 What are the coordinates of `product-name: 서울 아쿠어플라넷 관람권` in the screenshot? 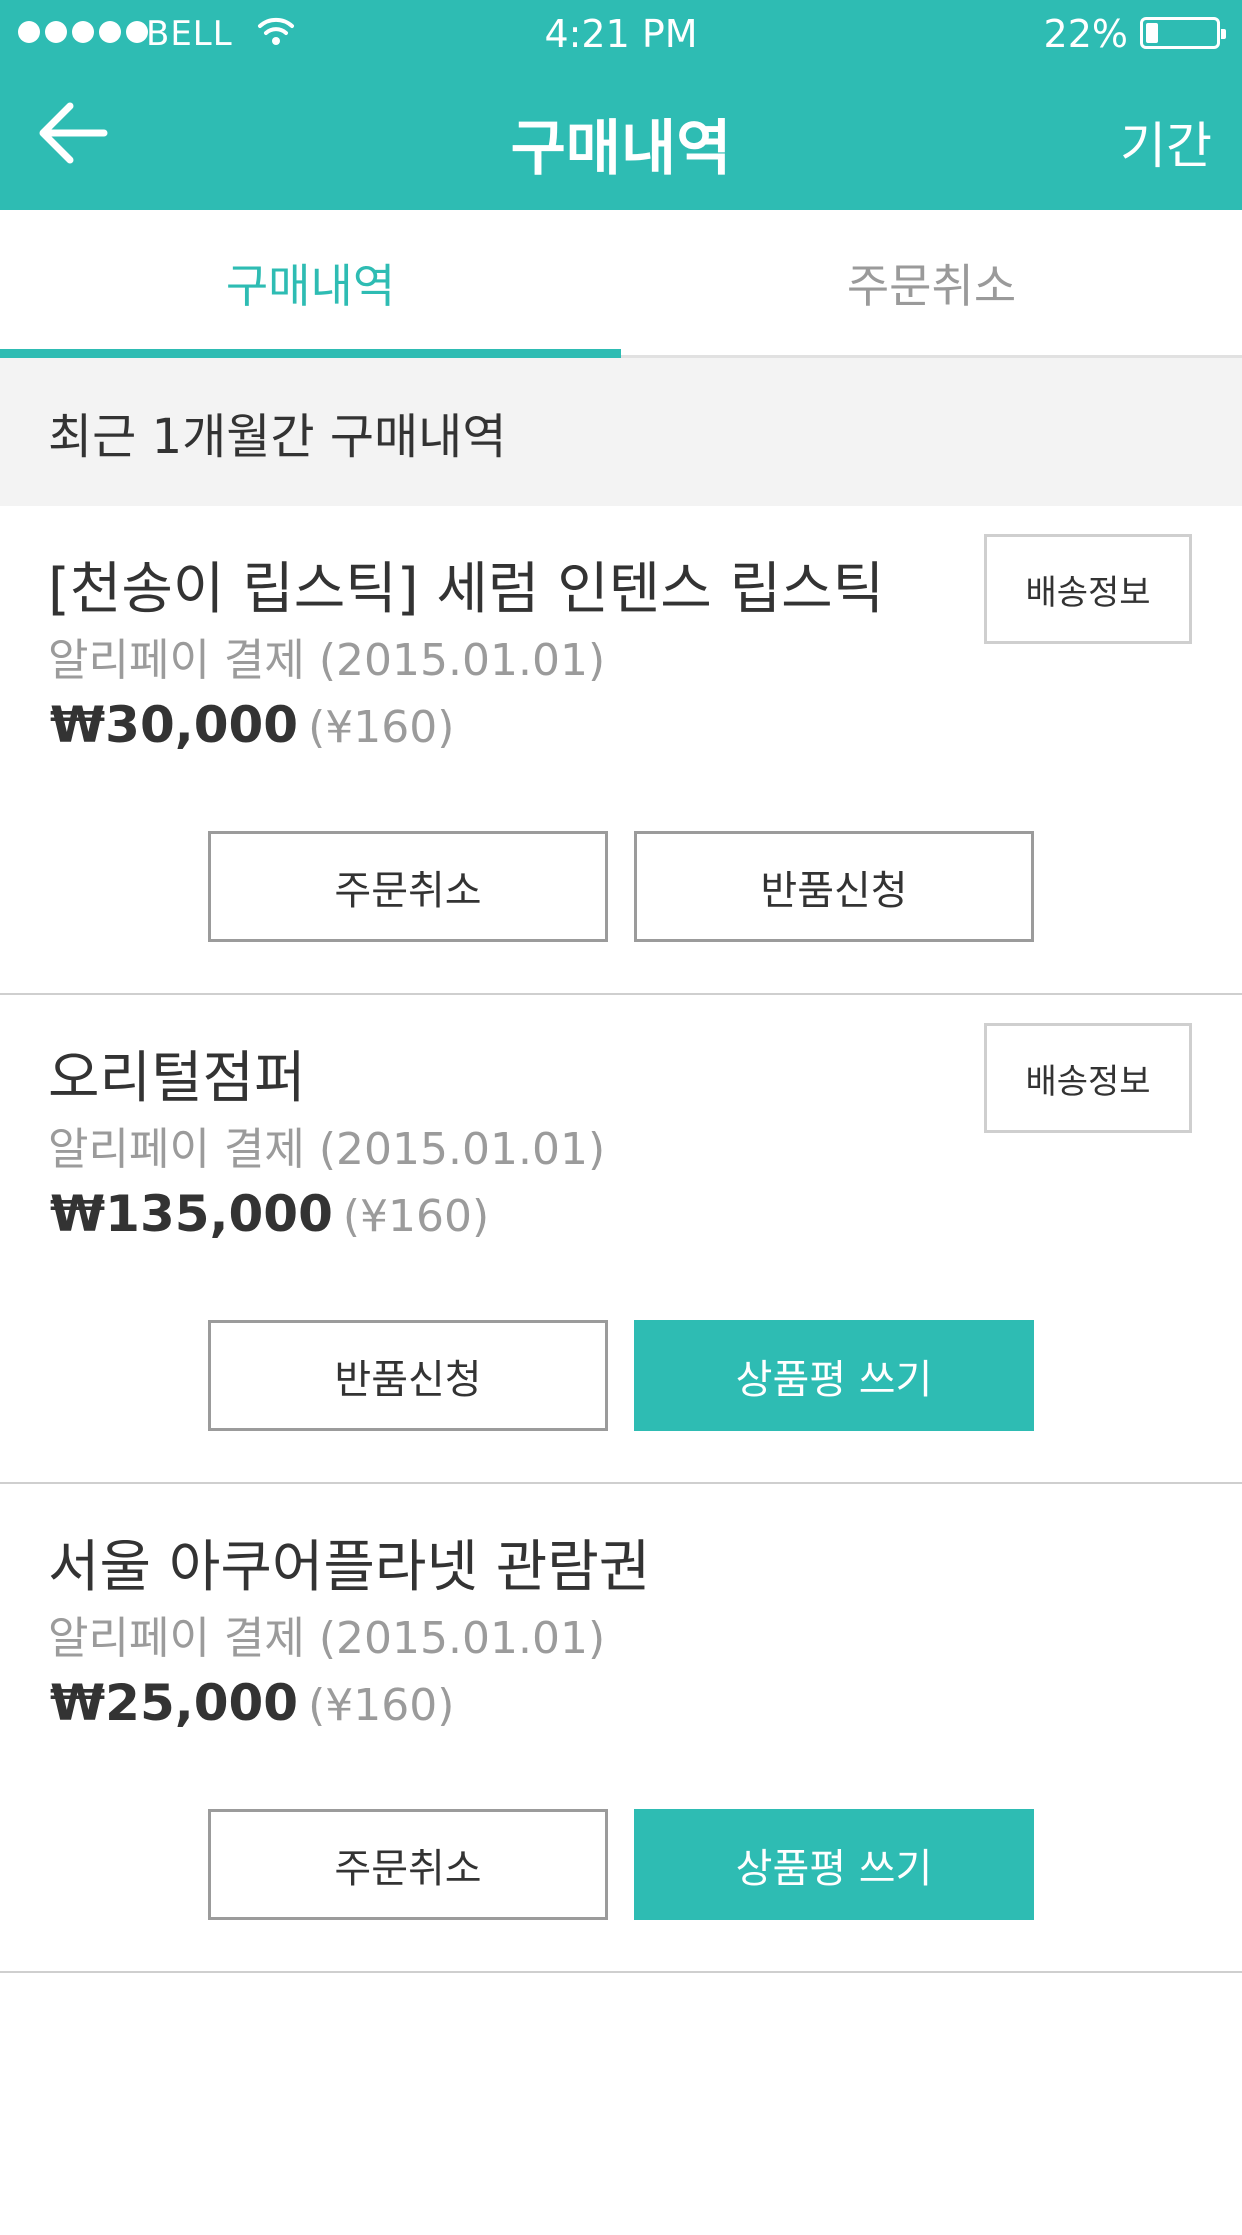 It's located at (349, 1562).